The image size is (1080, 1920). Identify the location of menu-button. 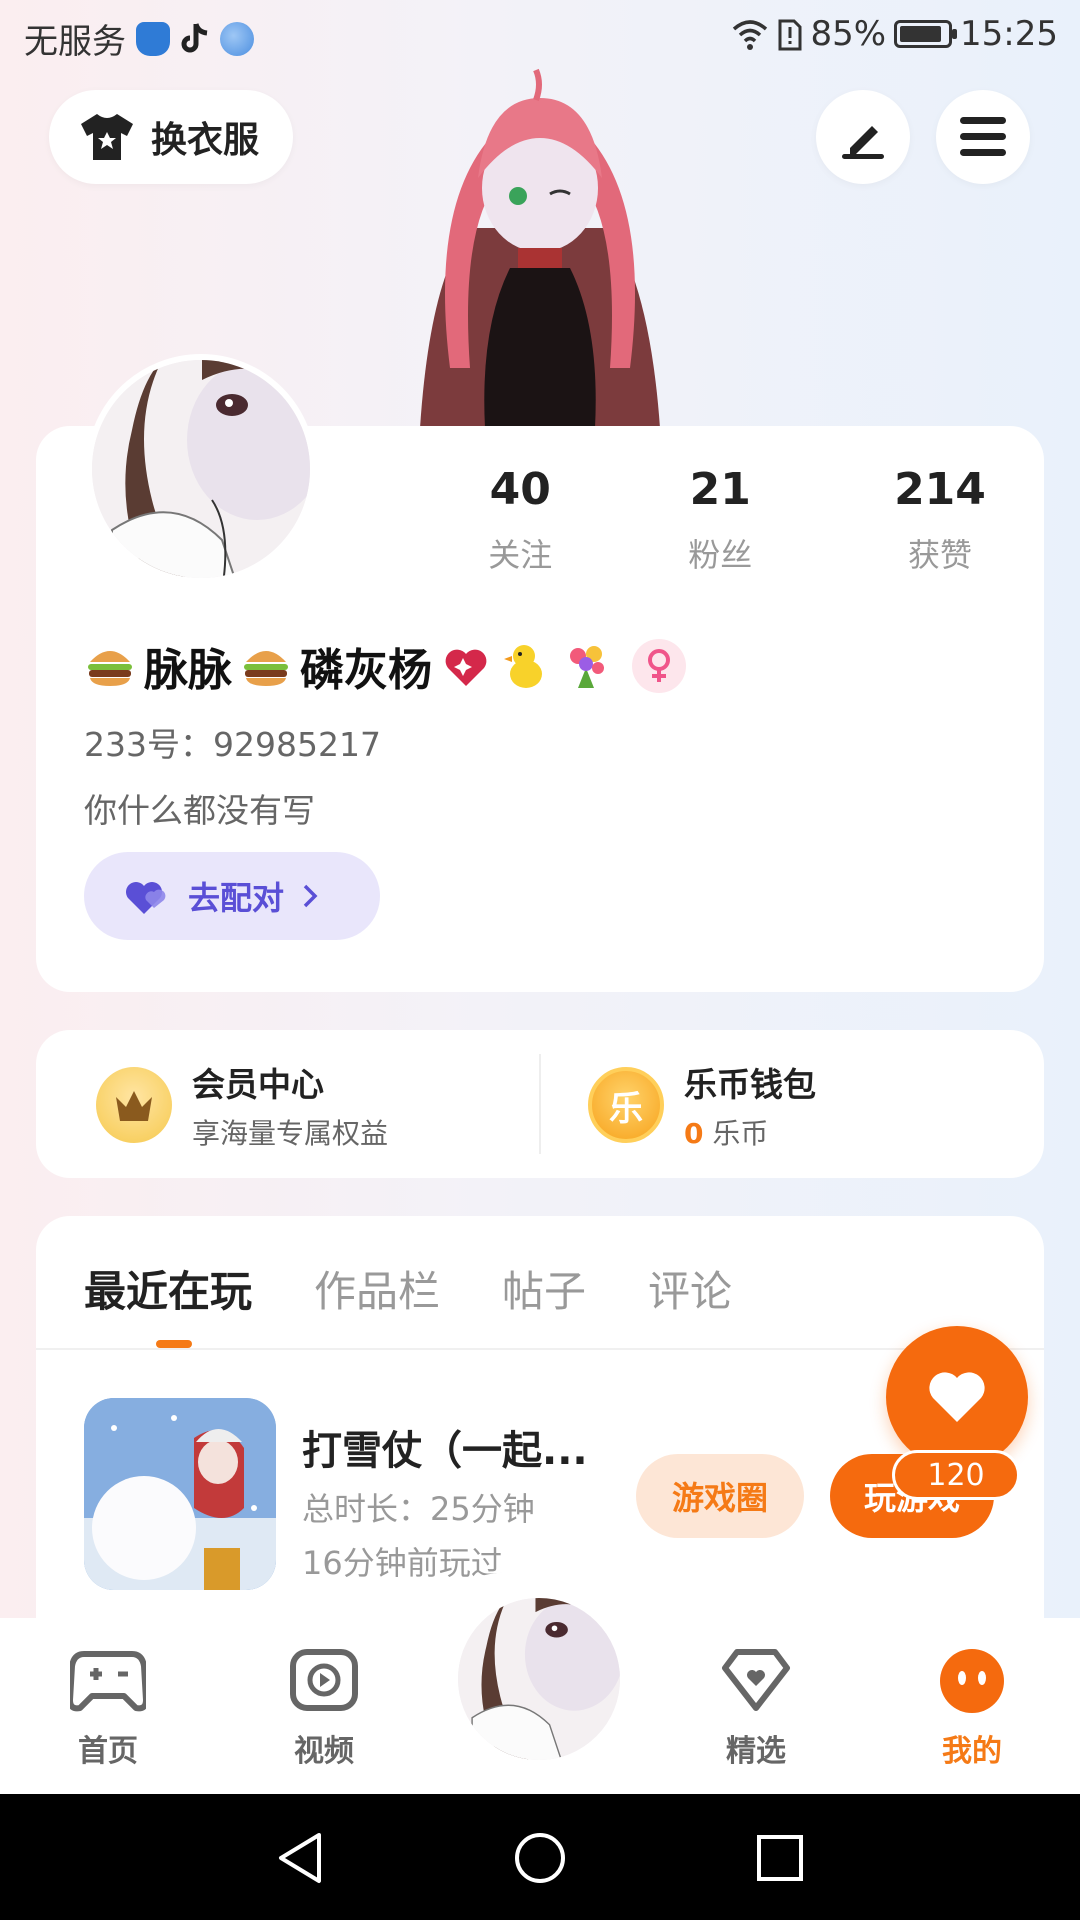
(983, 137).